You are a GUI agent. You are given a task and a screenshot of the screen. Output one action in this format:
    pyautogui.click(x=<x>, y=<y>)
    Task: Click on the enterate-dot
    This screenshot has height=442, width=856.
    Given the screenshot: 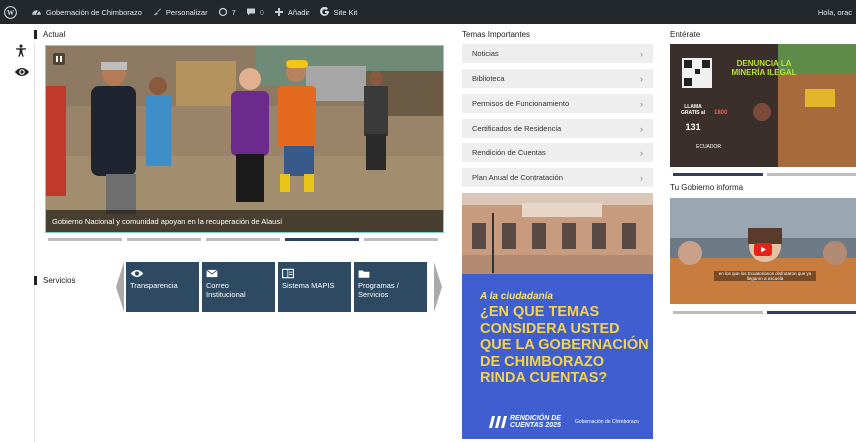 What is the action you would take?
    pyautogui.click(x=811, y=174)
    